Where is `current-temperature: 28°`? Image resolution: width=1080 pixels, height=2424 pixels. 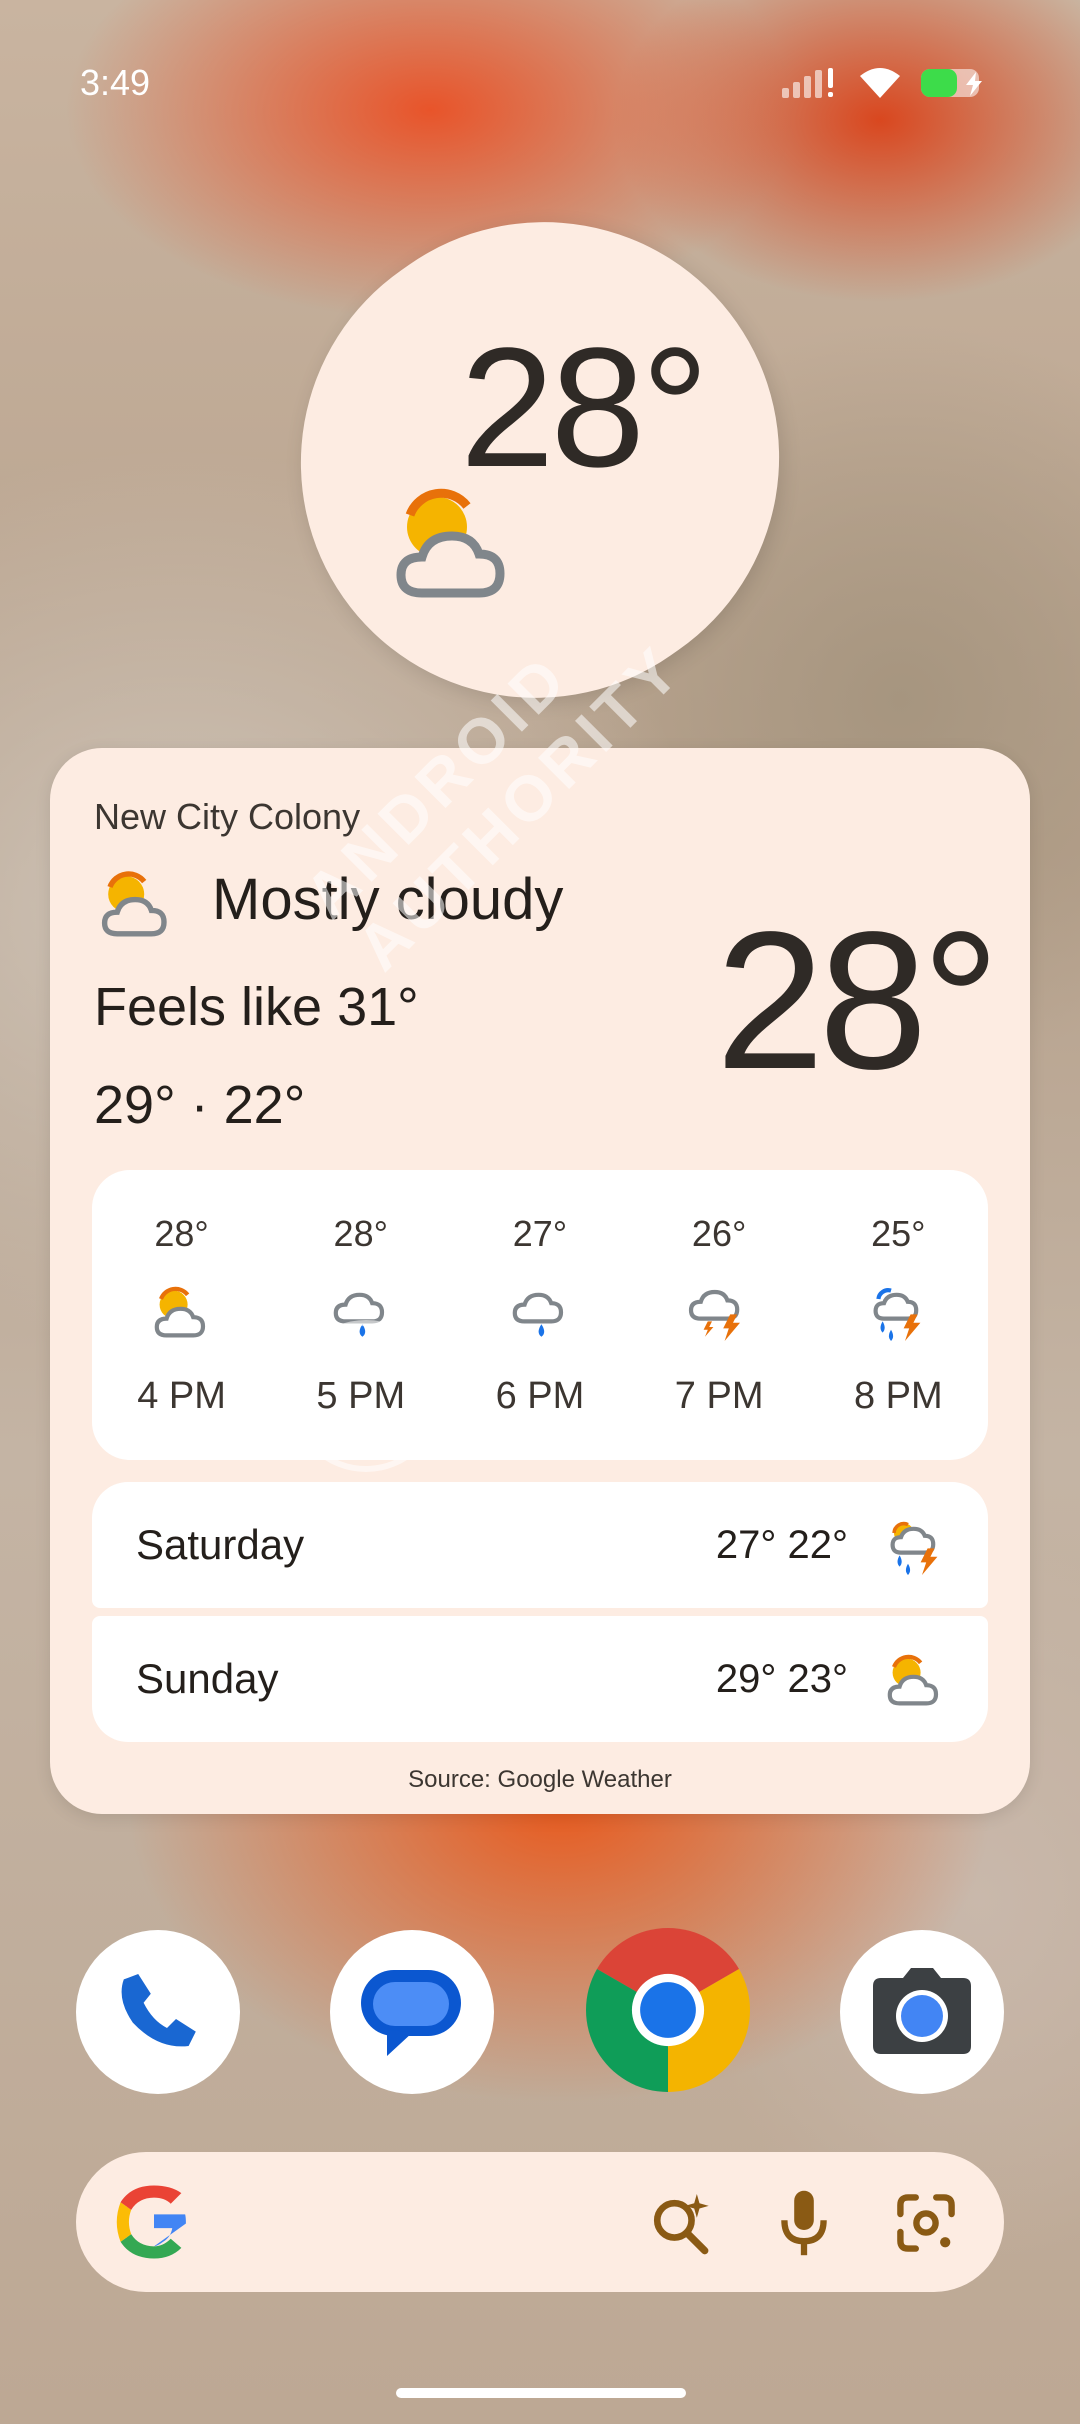 current-temperature: 28° is located at coordinates (857, 1000).